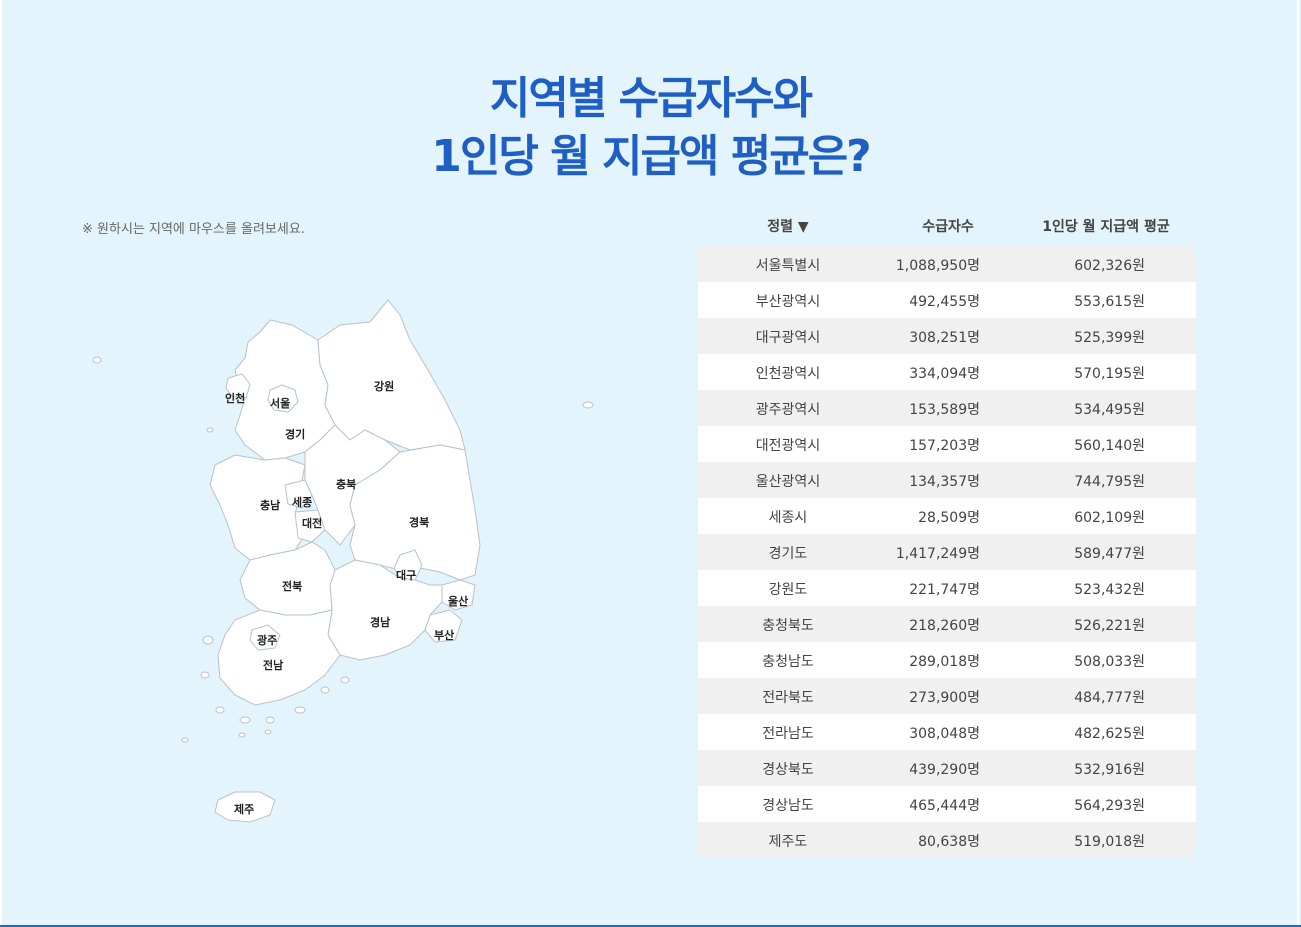 The image size is (1301, 927). Describe the element at coordinates (1109, 734) in the screenshot. I see `average-amount: 482,625원` at that location.